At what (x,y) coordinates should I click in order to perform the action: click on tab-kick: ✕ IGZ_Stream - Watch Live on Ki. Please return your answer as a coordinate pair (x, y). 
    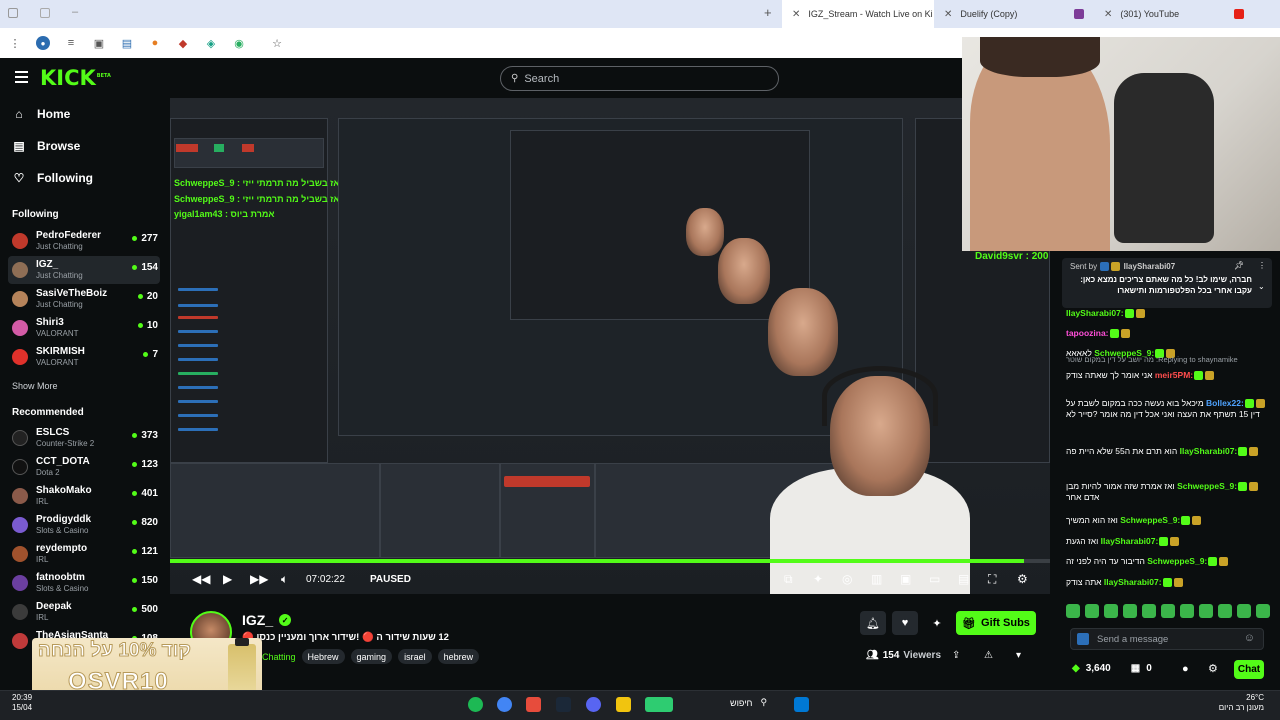
    Looking at the image, I should click on (858, 14).